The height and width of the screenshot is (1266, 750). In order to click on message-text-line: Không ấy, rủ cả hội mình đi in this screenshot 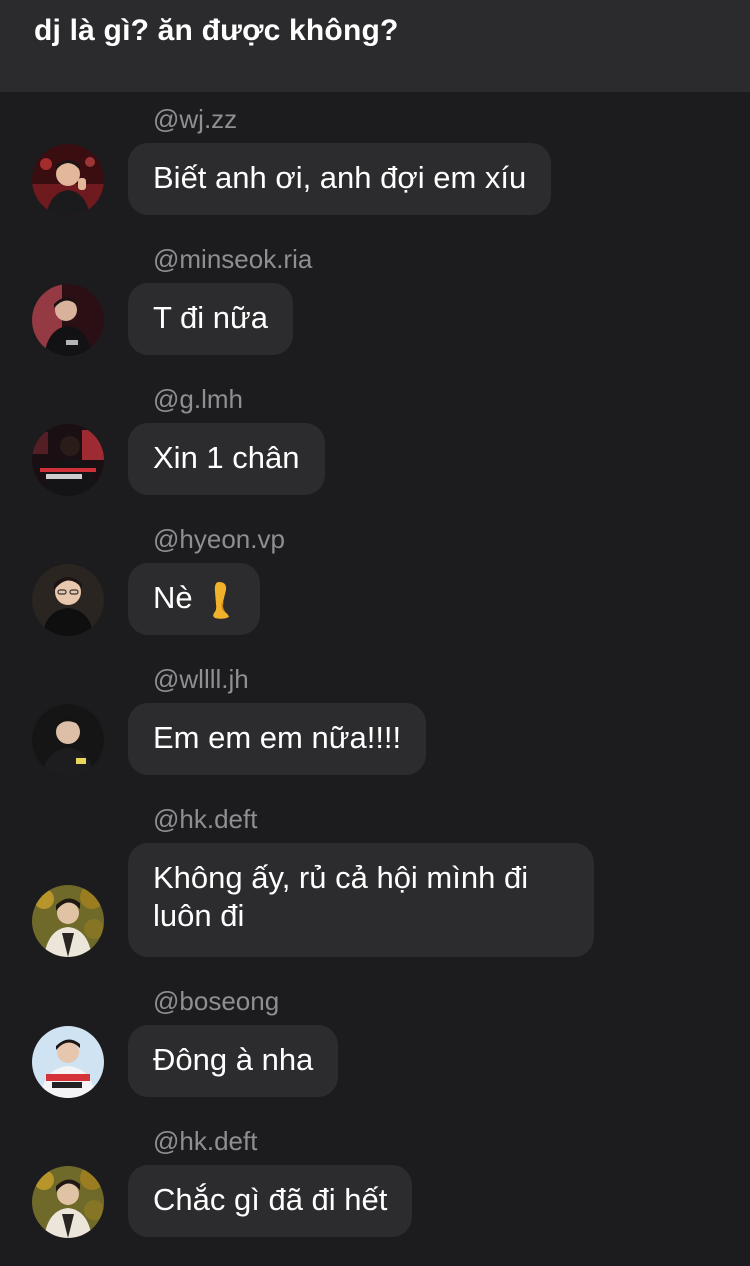, I will do `click(341, 877)`.